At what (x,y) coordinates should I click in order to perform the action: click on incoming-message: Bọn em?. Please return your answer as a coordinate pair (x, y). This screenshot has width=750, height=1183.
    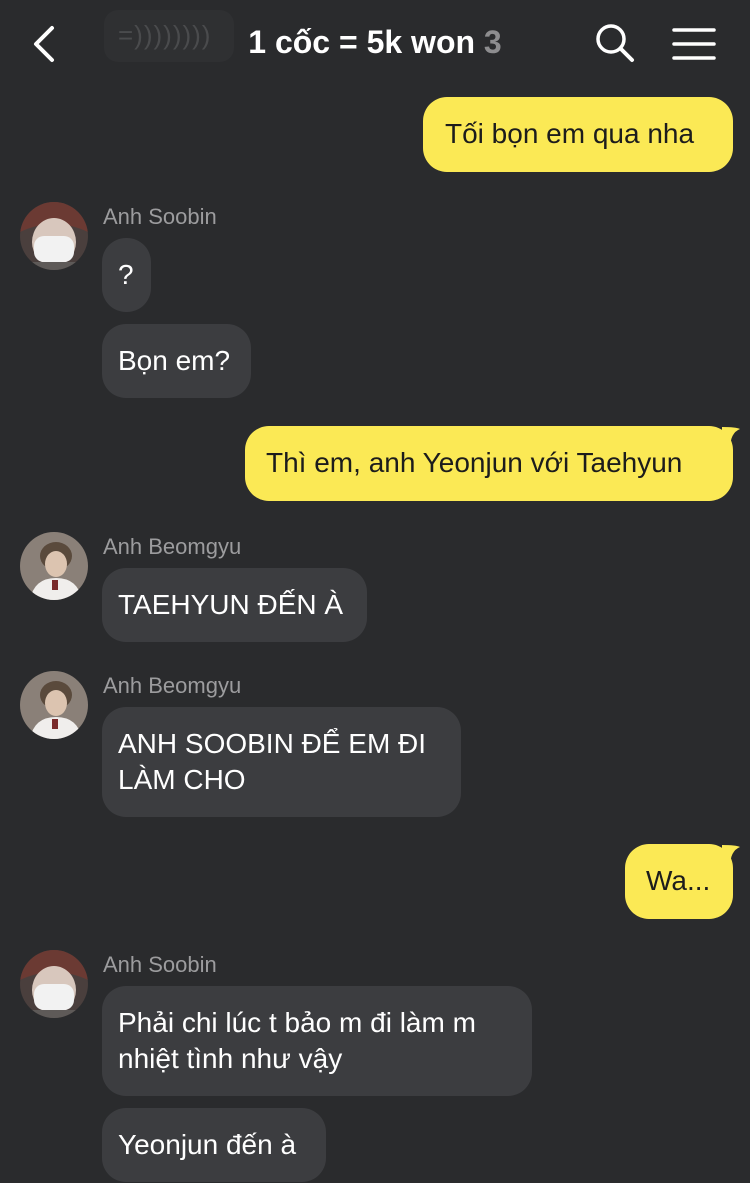
    Looking at the image, I should click on (176, 361).